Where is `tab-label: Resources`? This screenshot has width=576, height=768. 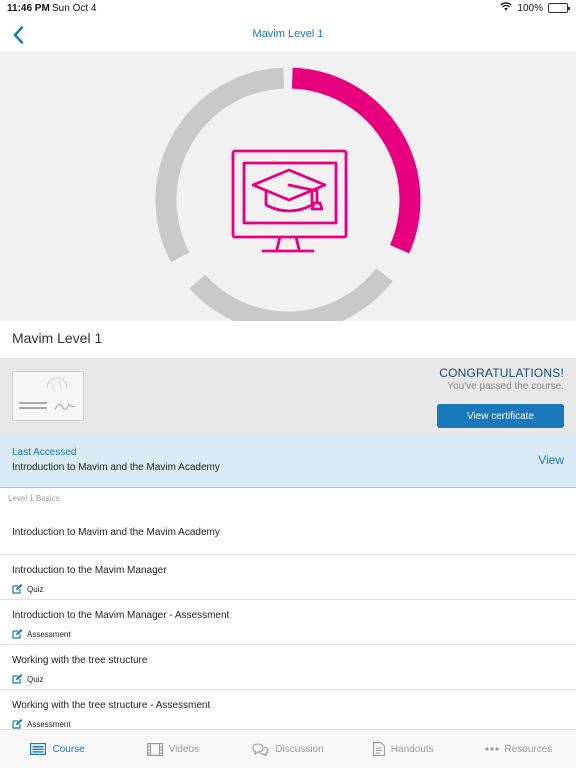
tab-label: Resources is located at coordinates (528, 749).